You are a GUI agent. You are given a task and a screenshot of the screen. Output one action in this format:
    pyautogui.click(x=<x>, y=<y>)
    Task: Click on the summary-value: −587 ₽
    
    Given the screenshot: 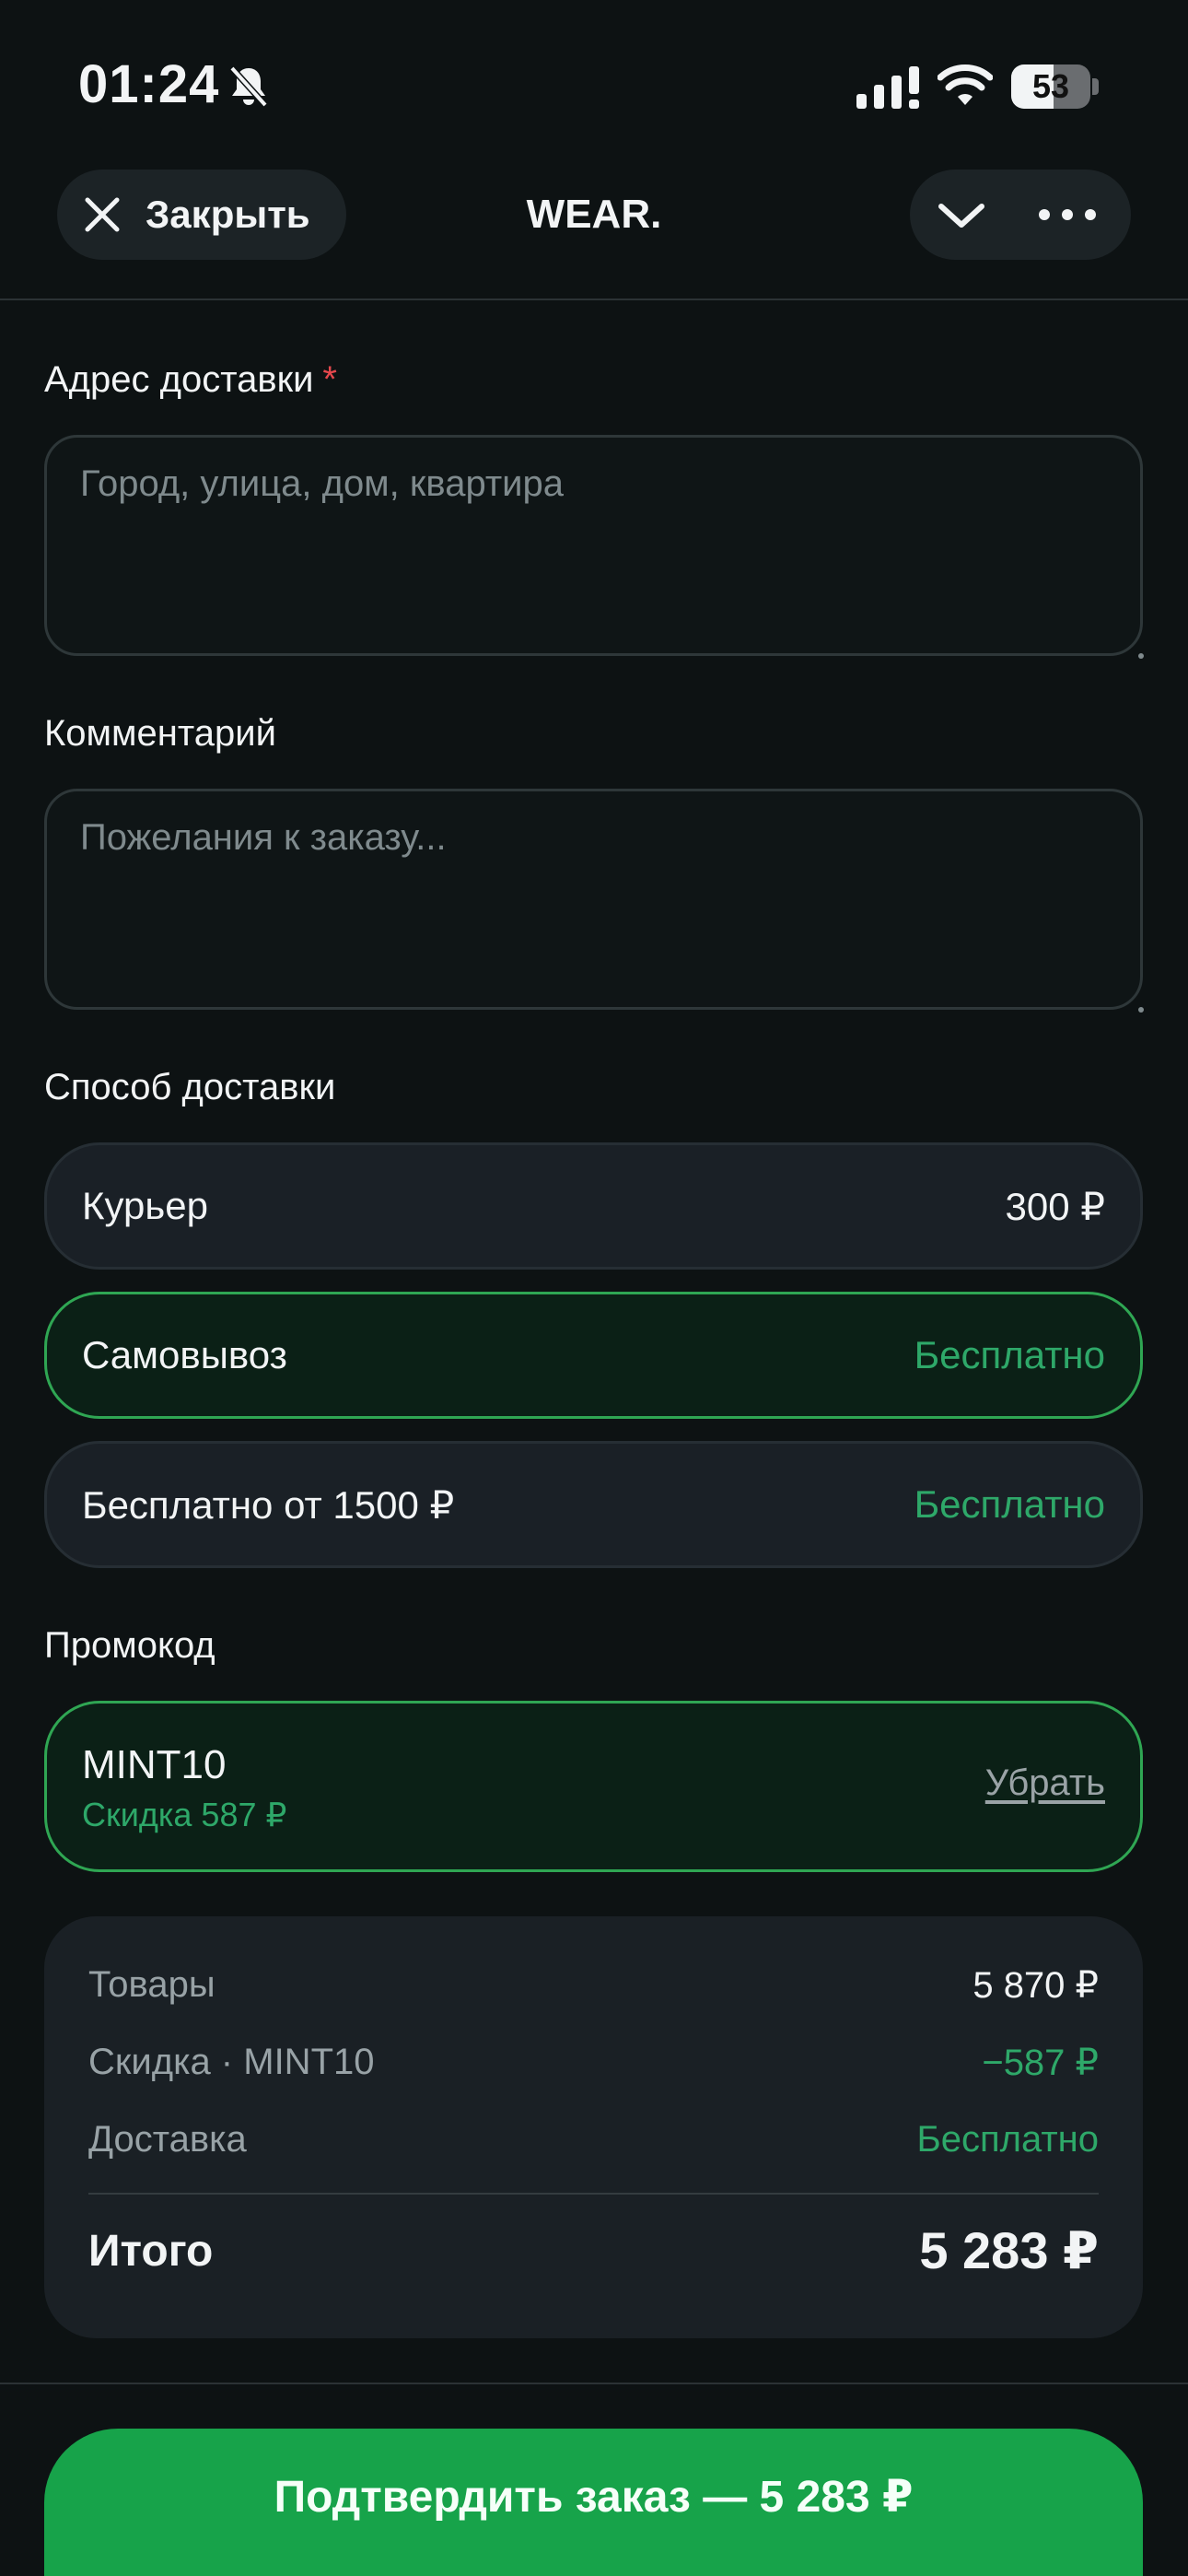 What is the action you would take?
    pyautogui.click(x=1040, y=2063)
    